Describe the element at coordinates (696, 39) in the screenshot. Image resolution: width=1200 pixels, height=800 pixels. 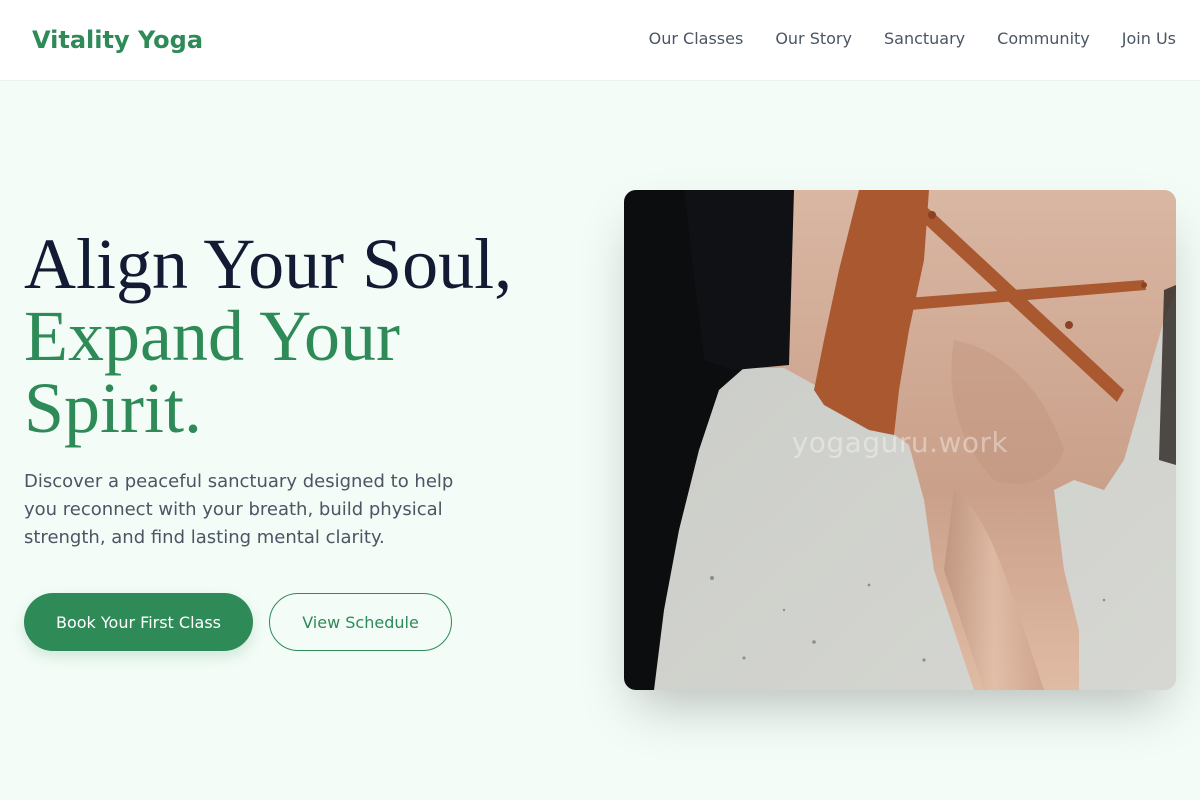
I see `nav-item-our-classes: Our Classes` at that location.